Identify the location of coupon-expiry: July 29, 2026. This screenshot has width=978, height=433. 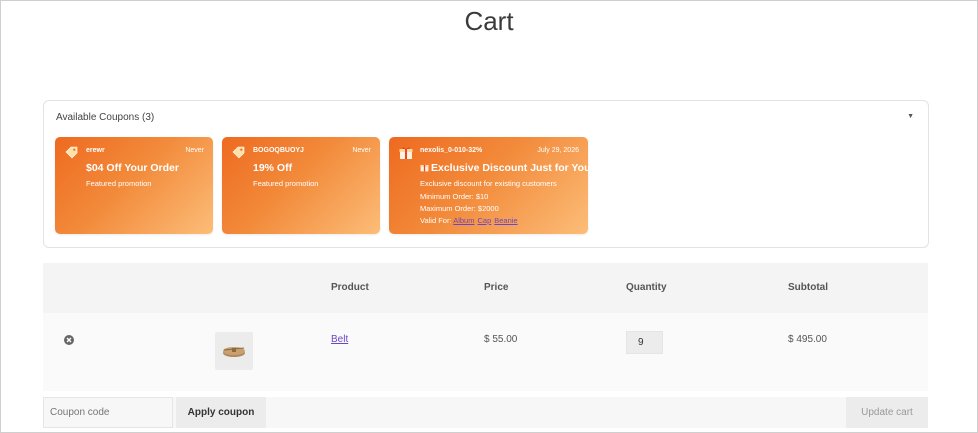
(558, 150).